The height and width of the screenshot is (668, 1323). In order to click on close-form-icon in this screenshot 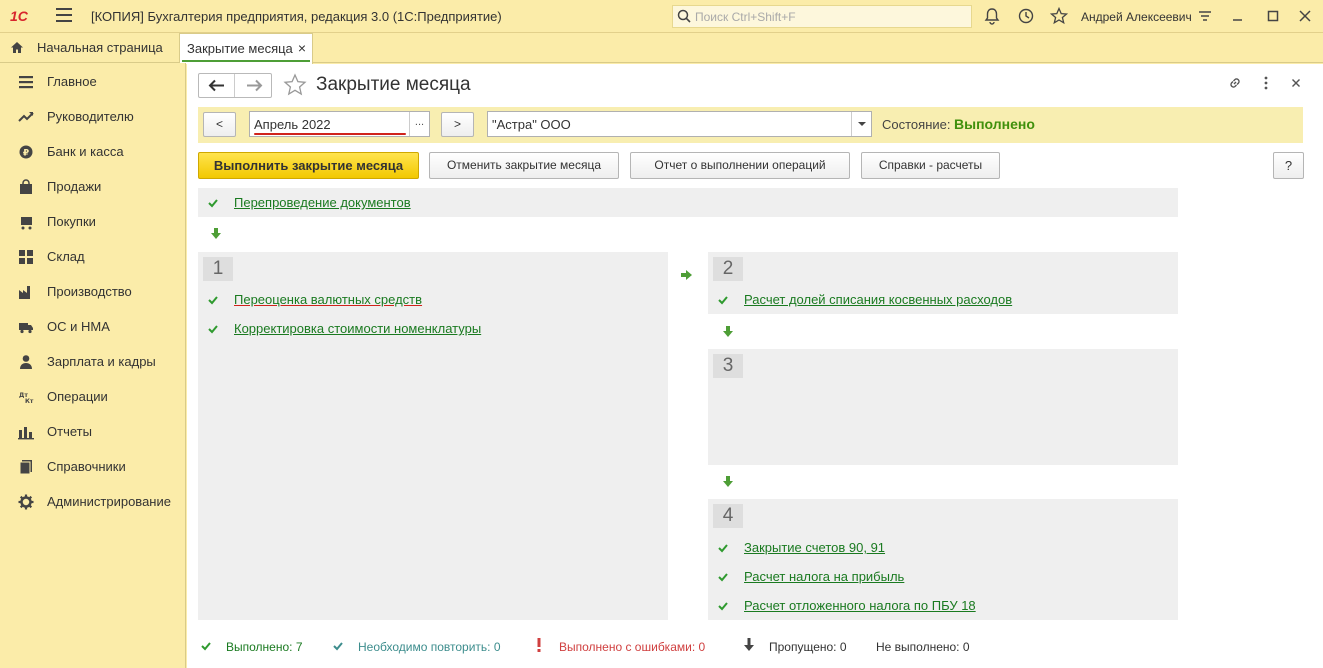, I will do `click(1296, 83)`.